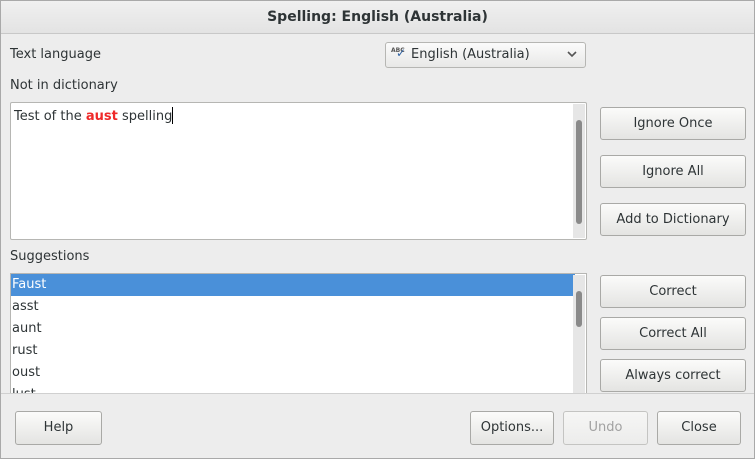  I want to click on correct-all-button: Correct All, so click(673, 333).